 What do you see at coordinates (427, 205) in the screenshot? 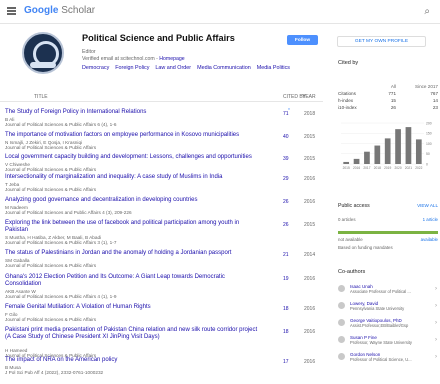
I see `view-all-link: VIEW ALL` at bounding box center [427, 205].